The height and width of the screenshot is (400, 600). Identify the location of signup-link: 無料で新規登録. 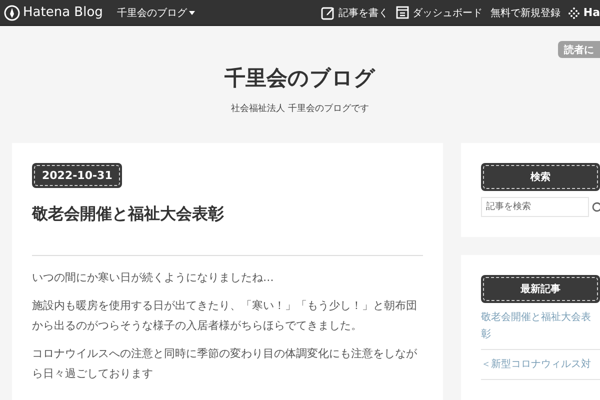
(525, 13).